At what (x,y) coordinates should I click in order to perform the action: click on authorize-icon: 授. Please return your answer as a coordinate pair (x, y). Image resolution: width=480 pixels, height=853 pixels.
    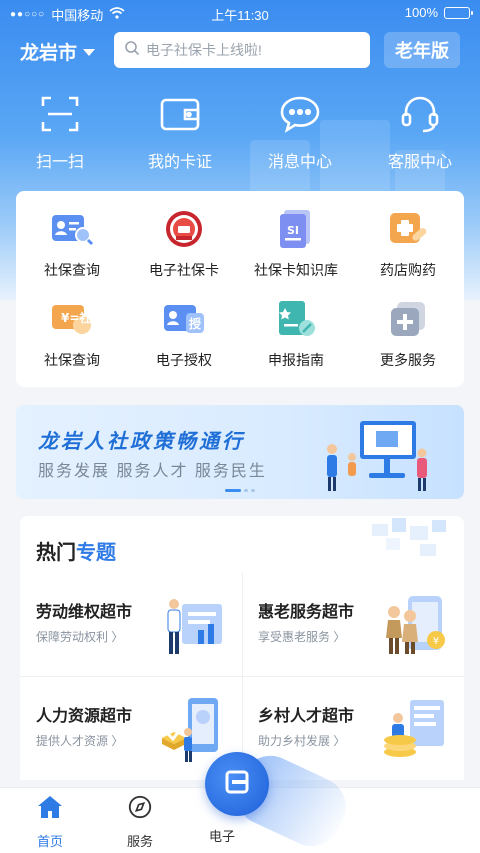
    Looking at the image, I should click on (184, 319).